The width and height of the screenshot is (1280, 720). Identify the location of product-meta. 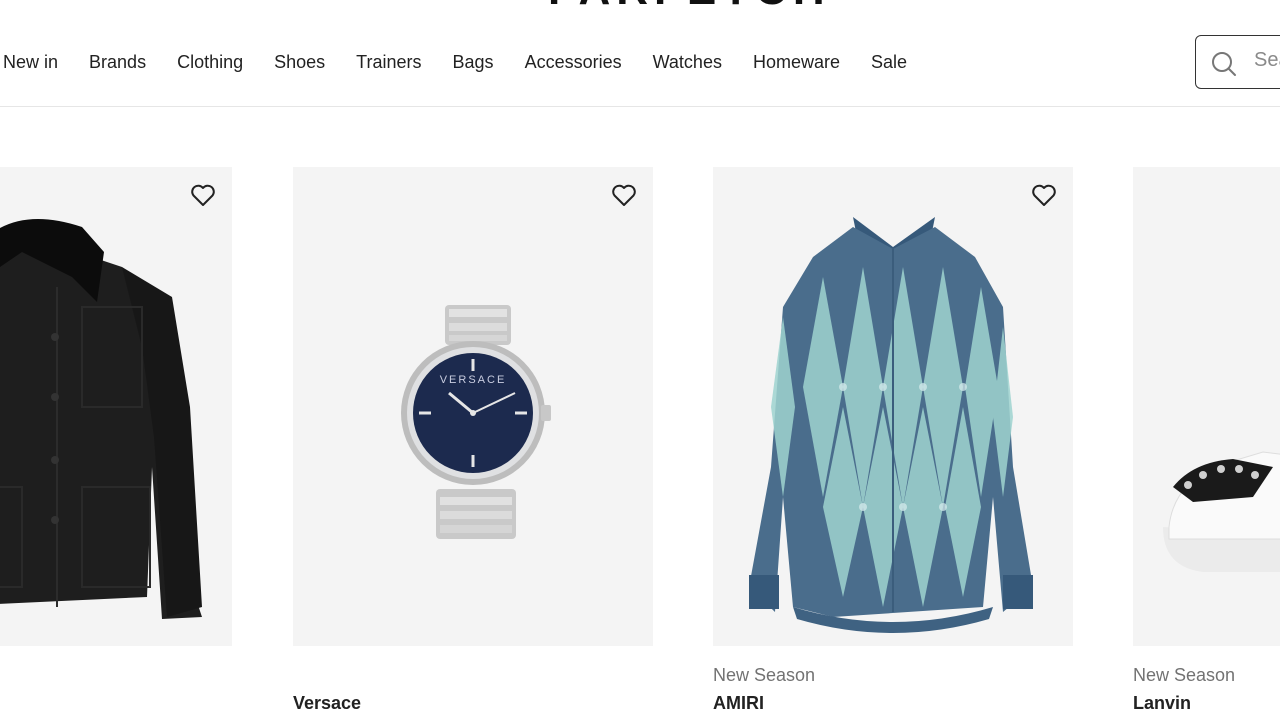
(116, 677).